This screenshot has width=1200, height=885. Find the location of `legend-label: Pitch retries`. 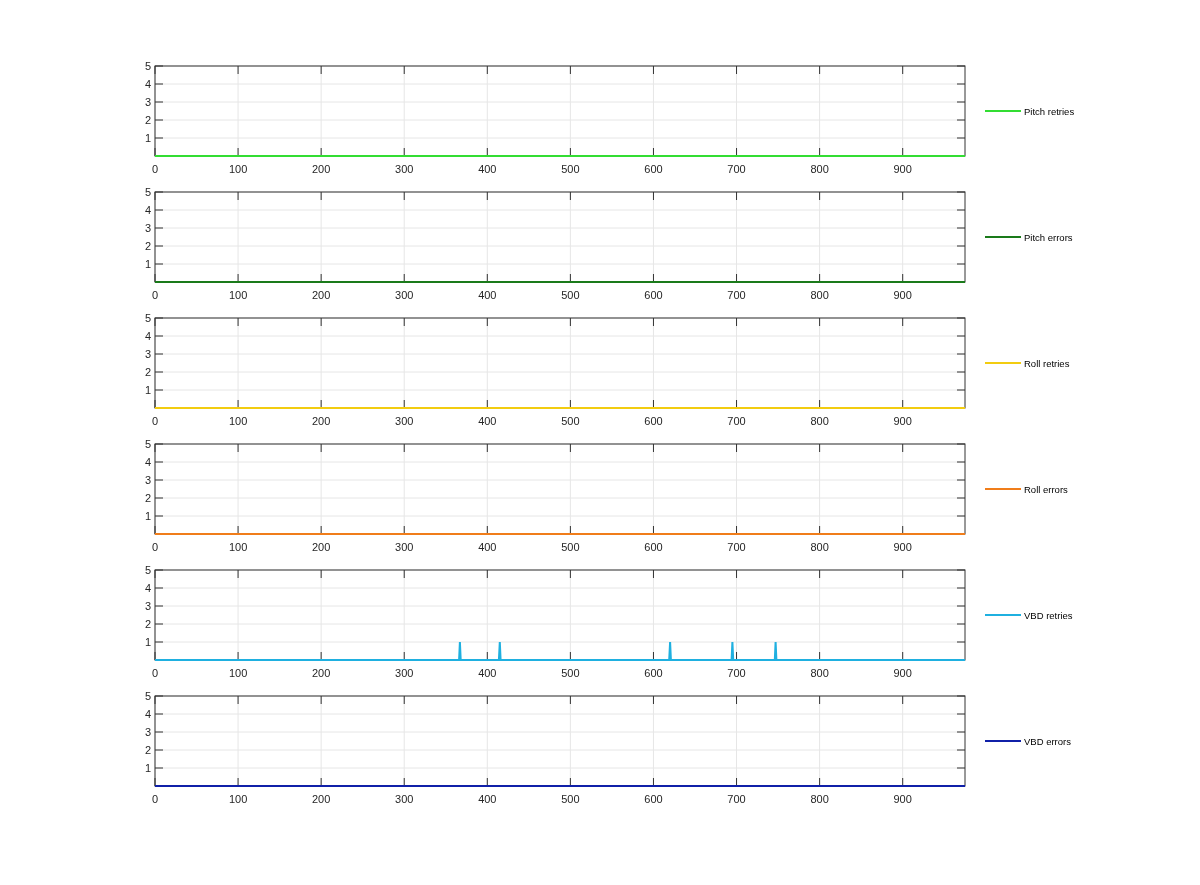

legend-label: Pitch retries is located at coordinates (1049, 111).